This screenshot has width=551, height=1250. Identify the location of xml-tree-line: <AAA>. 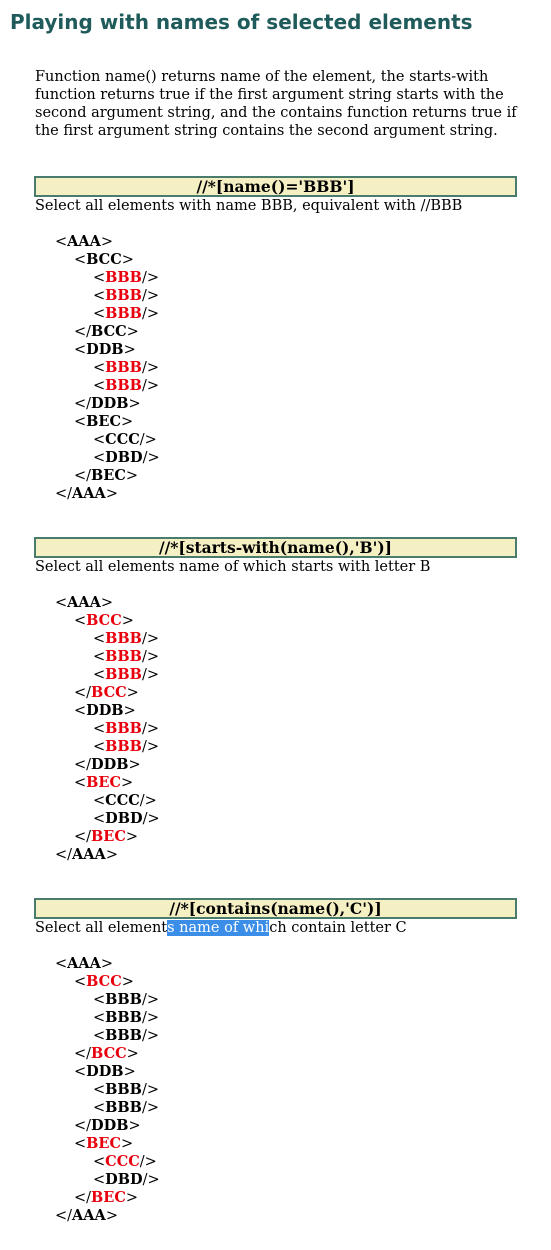
(275, 242).